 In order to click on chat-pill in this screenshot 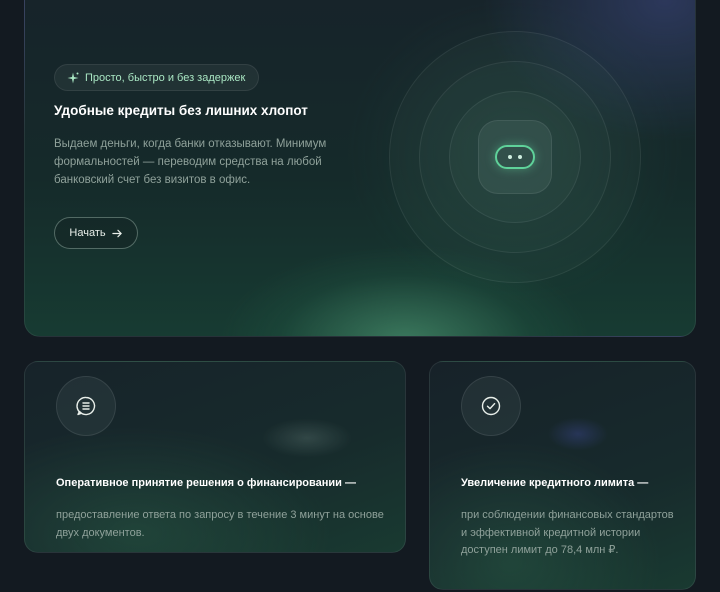, I will do `click(515, 157)`.